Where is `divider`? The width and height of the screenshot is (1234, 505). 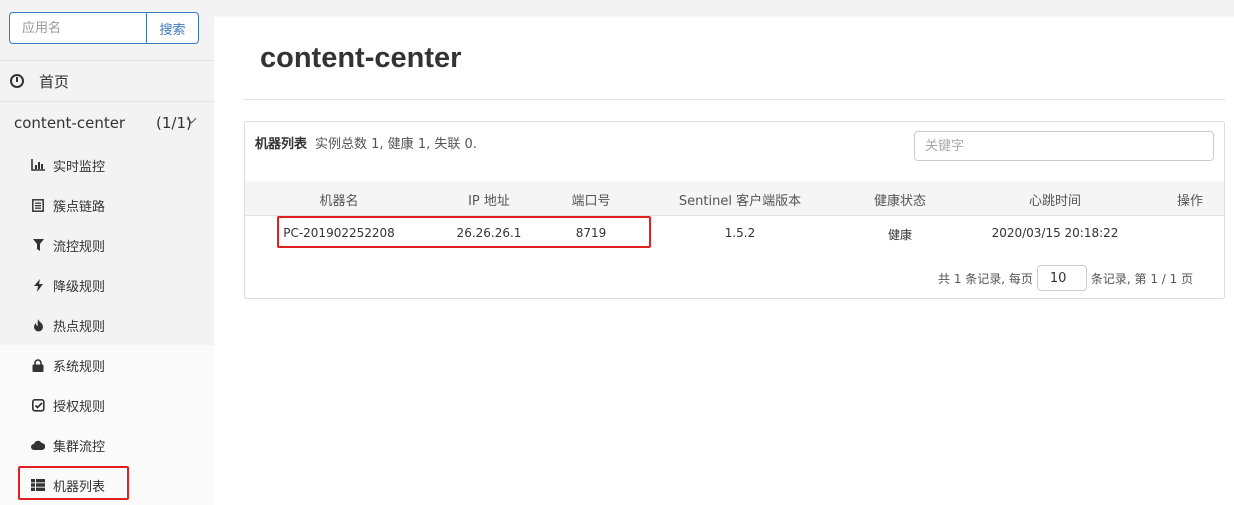 divider is located at coordinates (734, 99).